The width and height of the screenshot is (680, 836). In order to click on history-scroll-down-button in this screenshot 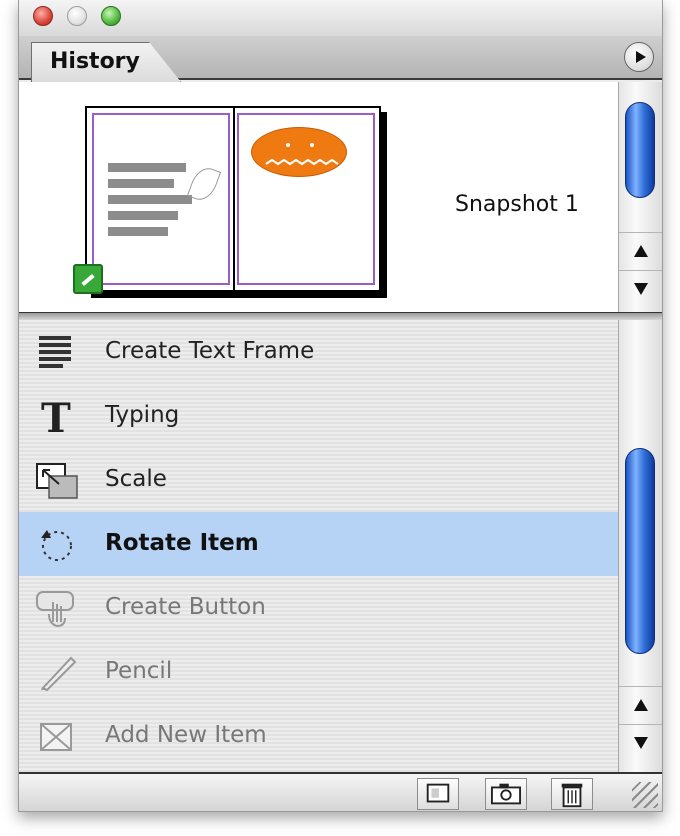, I will do `click(640, 743)`.